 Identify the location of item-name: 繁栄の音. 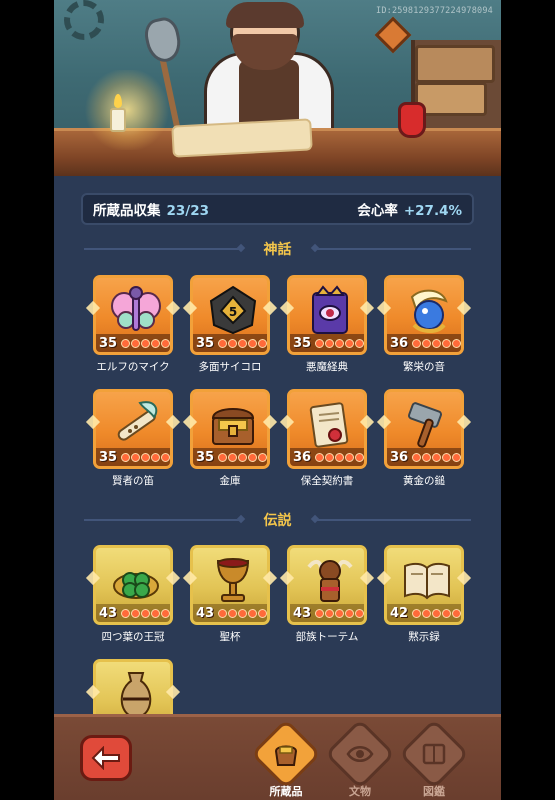
(424, 367).